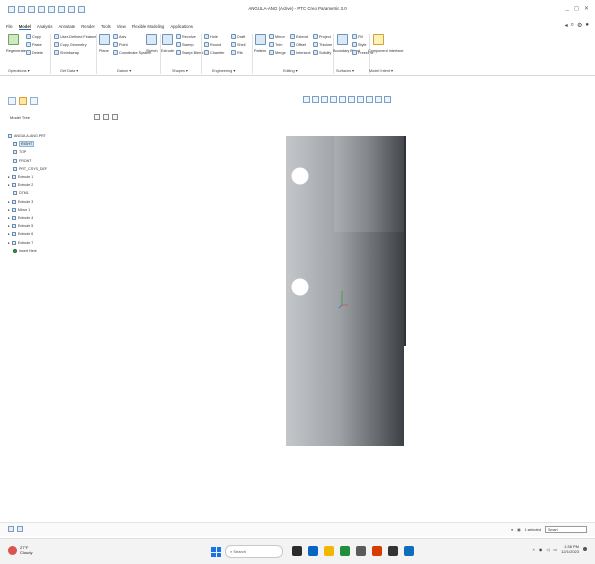  Describe the element at coordinates (306, 99) in the screenshot. I see `refit-icon` at that location.